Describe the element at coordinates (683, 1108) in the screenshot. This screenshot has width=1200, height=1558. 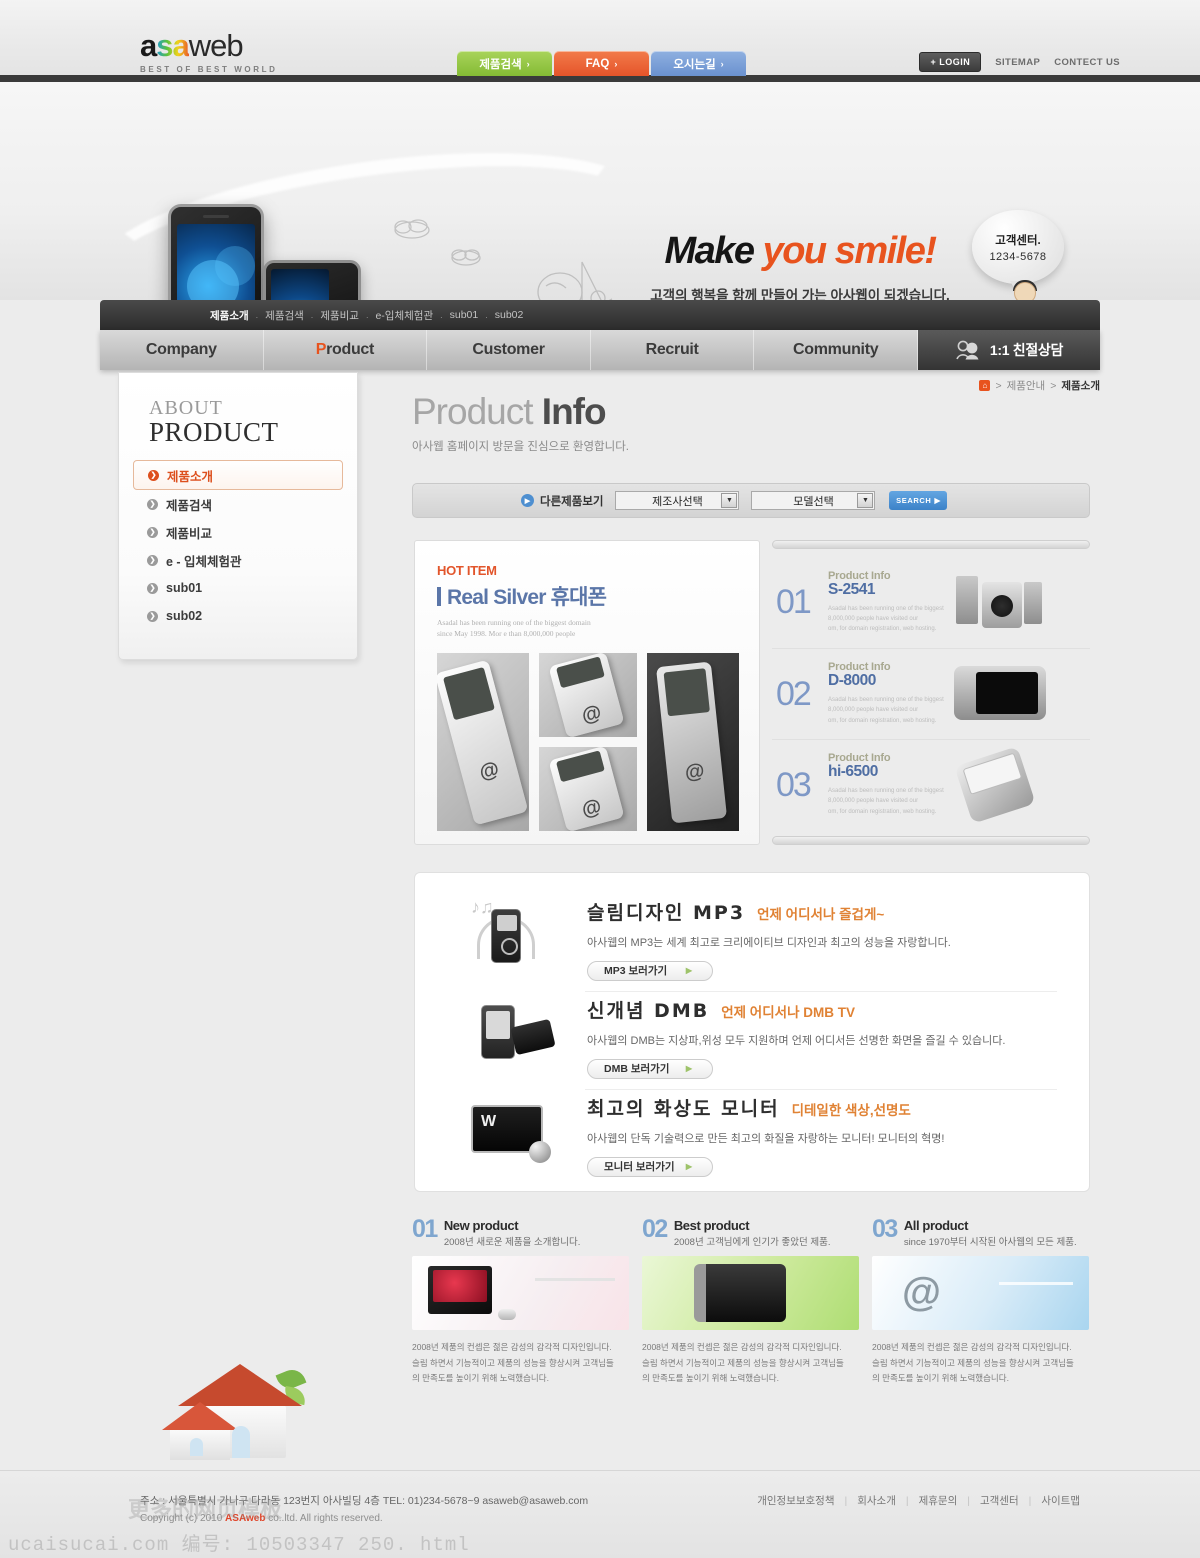
I see `feature-headline: 최고의 화상도 모니터` at that location.